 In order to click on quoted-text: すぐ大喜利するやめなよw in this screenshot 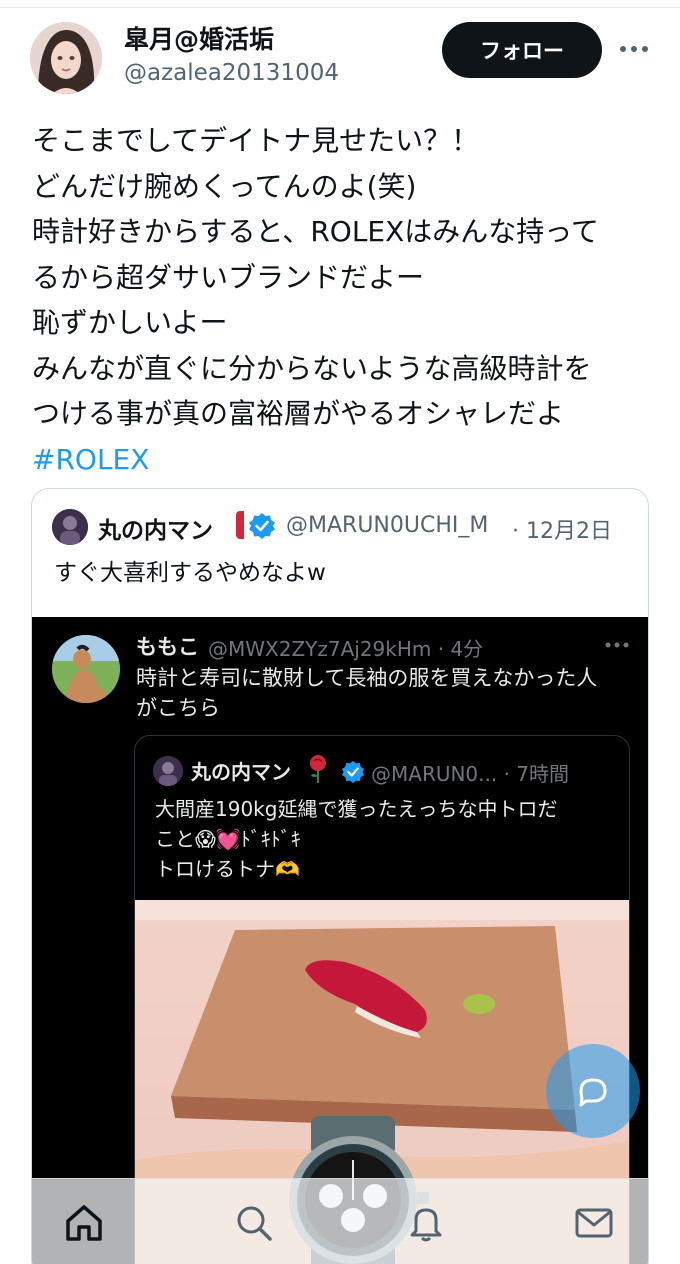, I will do `click(190, 573)`.